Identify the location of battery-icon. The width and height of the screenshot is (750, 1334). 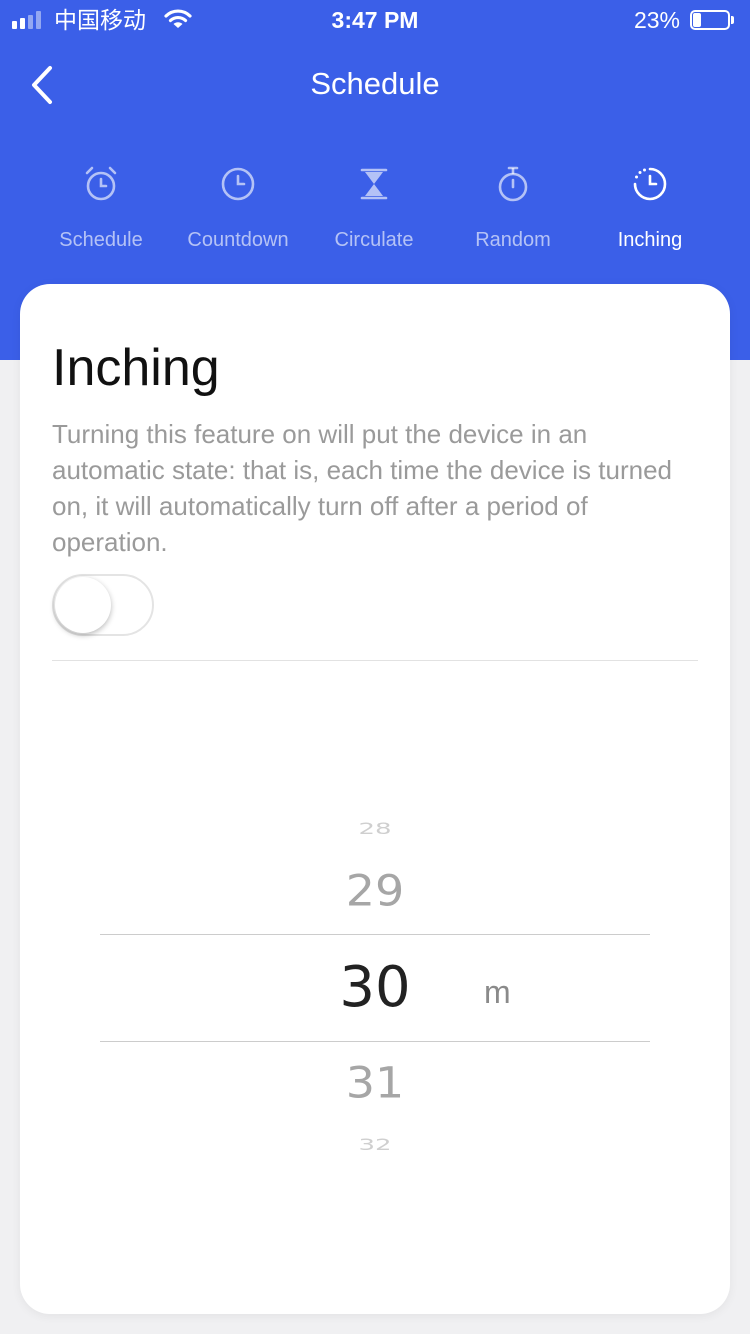
(712, 20).